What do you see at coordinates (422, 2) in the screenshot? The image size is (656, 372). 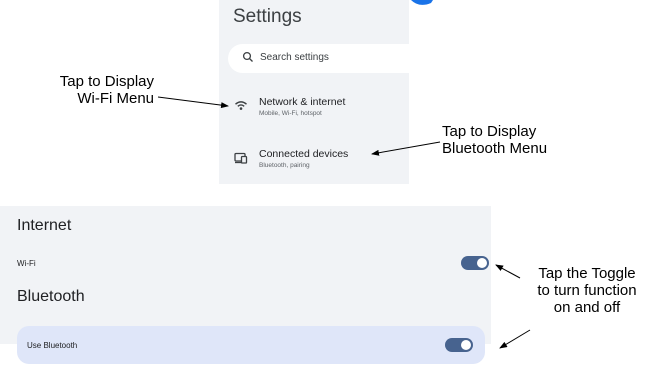 I see `title-accent` at bounding box center [422, 2].